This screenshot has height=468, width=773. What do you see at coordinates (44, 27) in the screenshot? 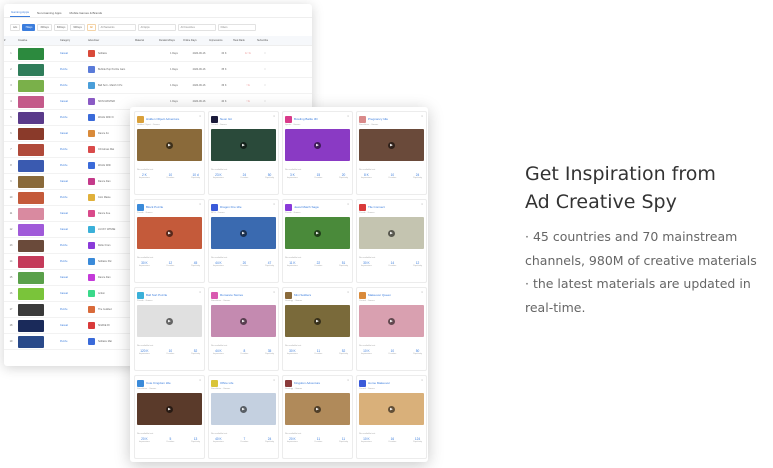
I see `filter-button: 30Days` at bounding box center [44, 27].